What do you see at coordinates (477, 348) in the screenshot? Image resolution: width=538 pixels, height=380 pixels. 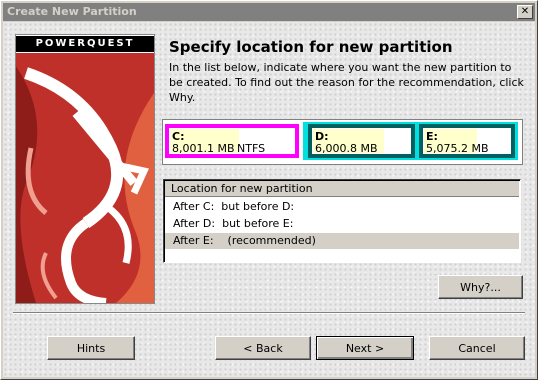 I see `cancel-button: Cancel` at bounding box center [477, 348].